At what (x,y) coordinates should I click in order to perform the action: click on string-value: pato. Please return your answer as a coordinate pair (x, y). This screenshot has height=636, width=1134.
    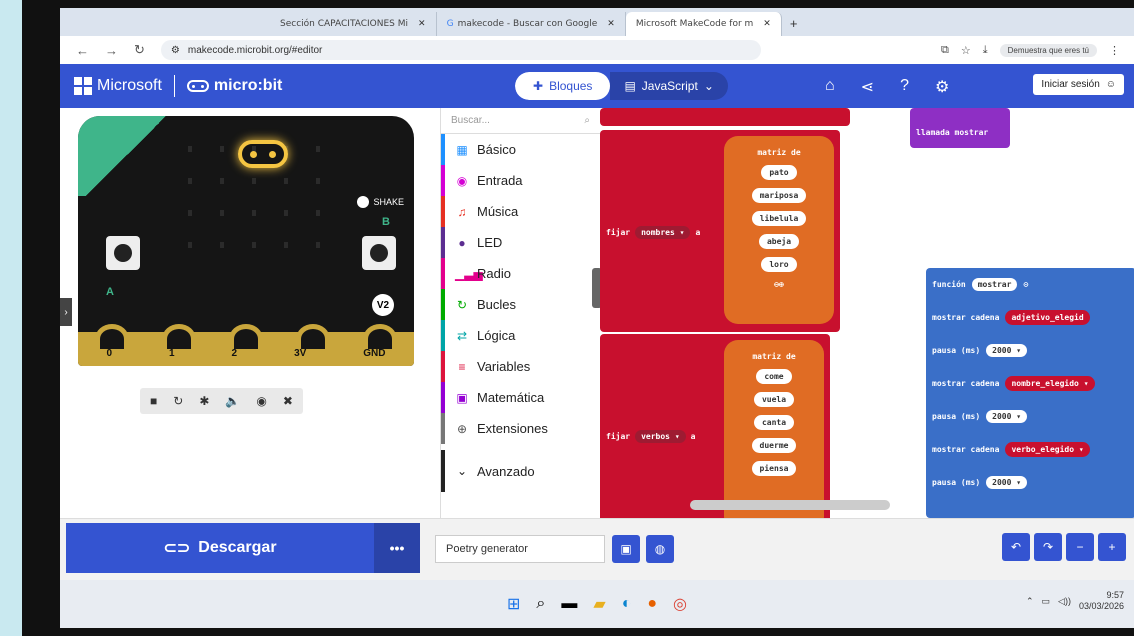
    Looking at the image, I should click on (779, 172).